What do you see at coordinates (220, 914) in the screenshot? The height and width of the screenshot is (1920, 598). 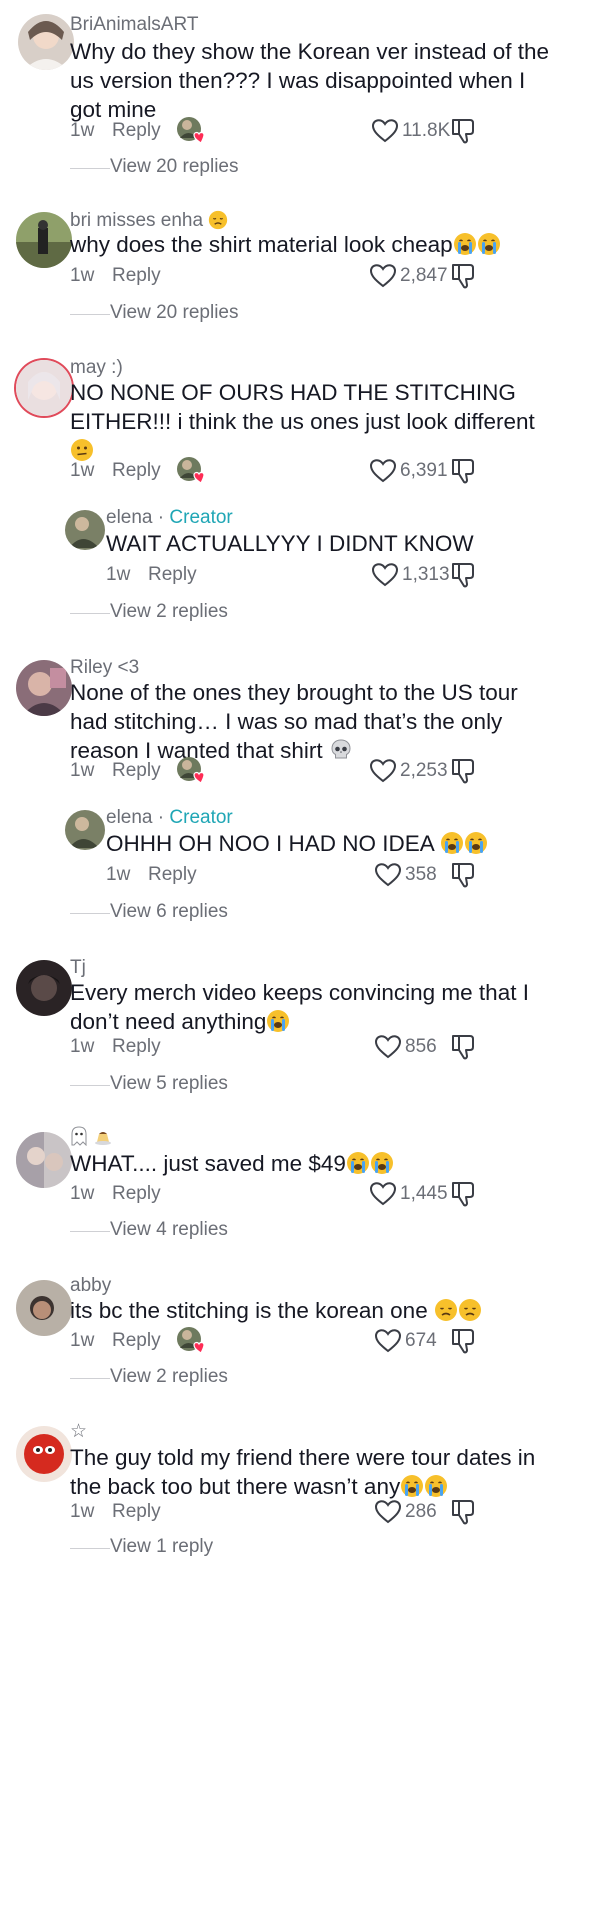 I see `view-replies-button: View 6 replies` at bounding box center [220, 914].